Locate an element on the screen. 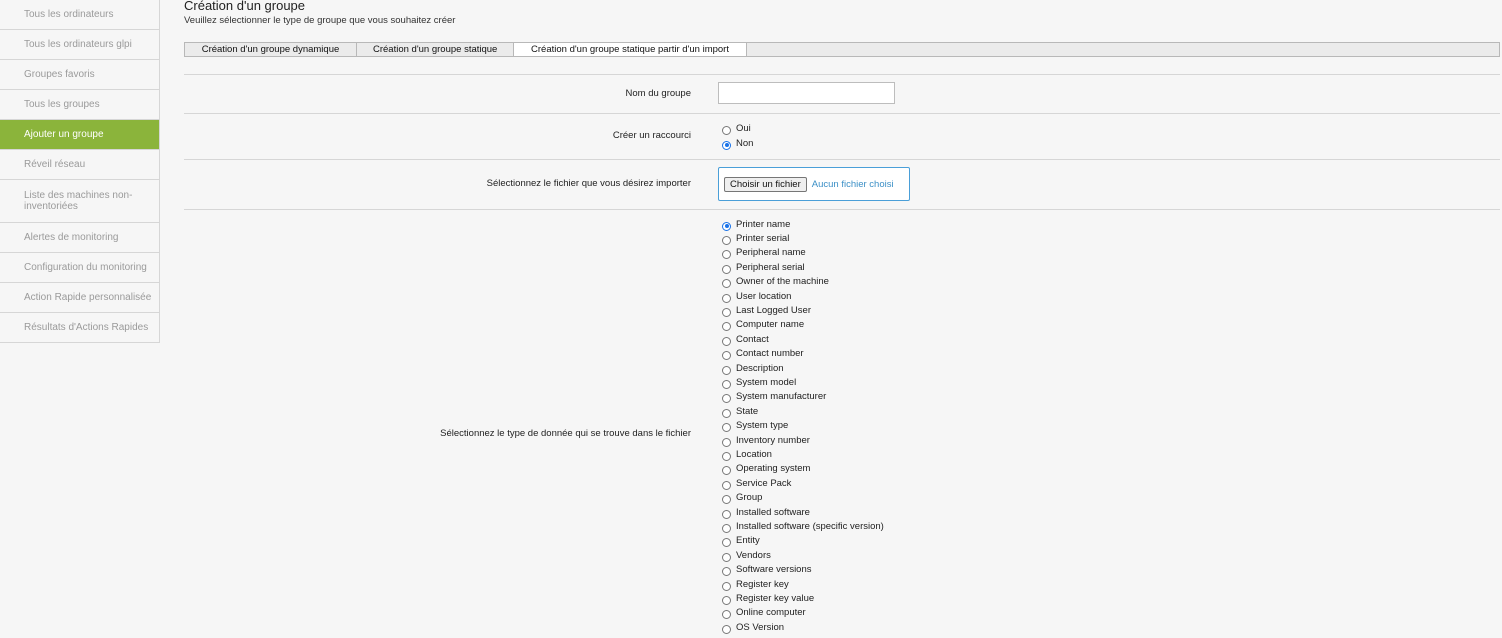 This screenshot has height=638, width=1502. sidebar-item-add-group: Ajouter un groupe is located at coordinates (79, 135).